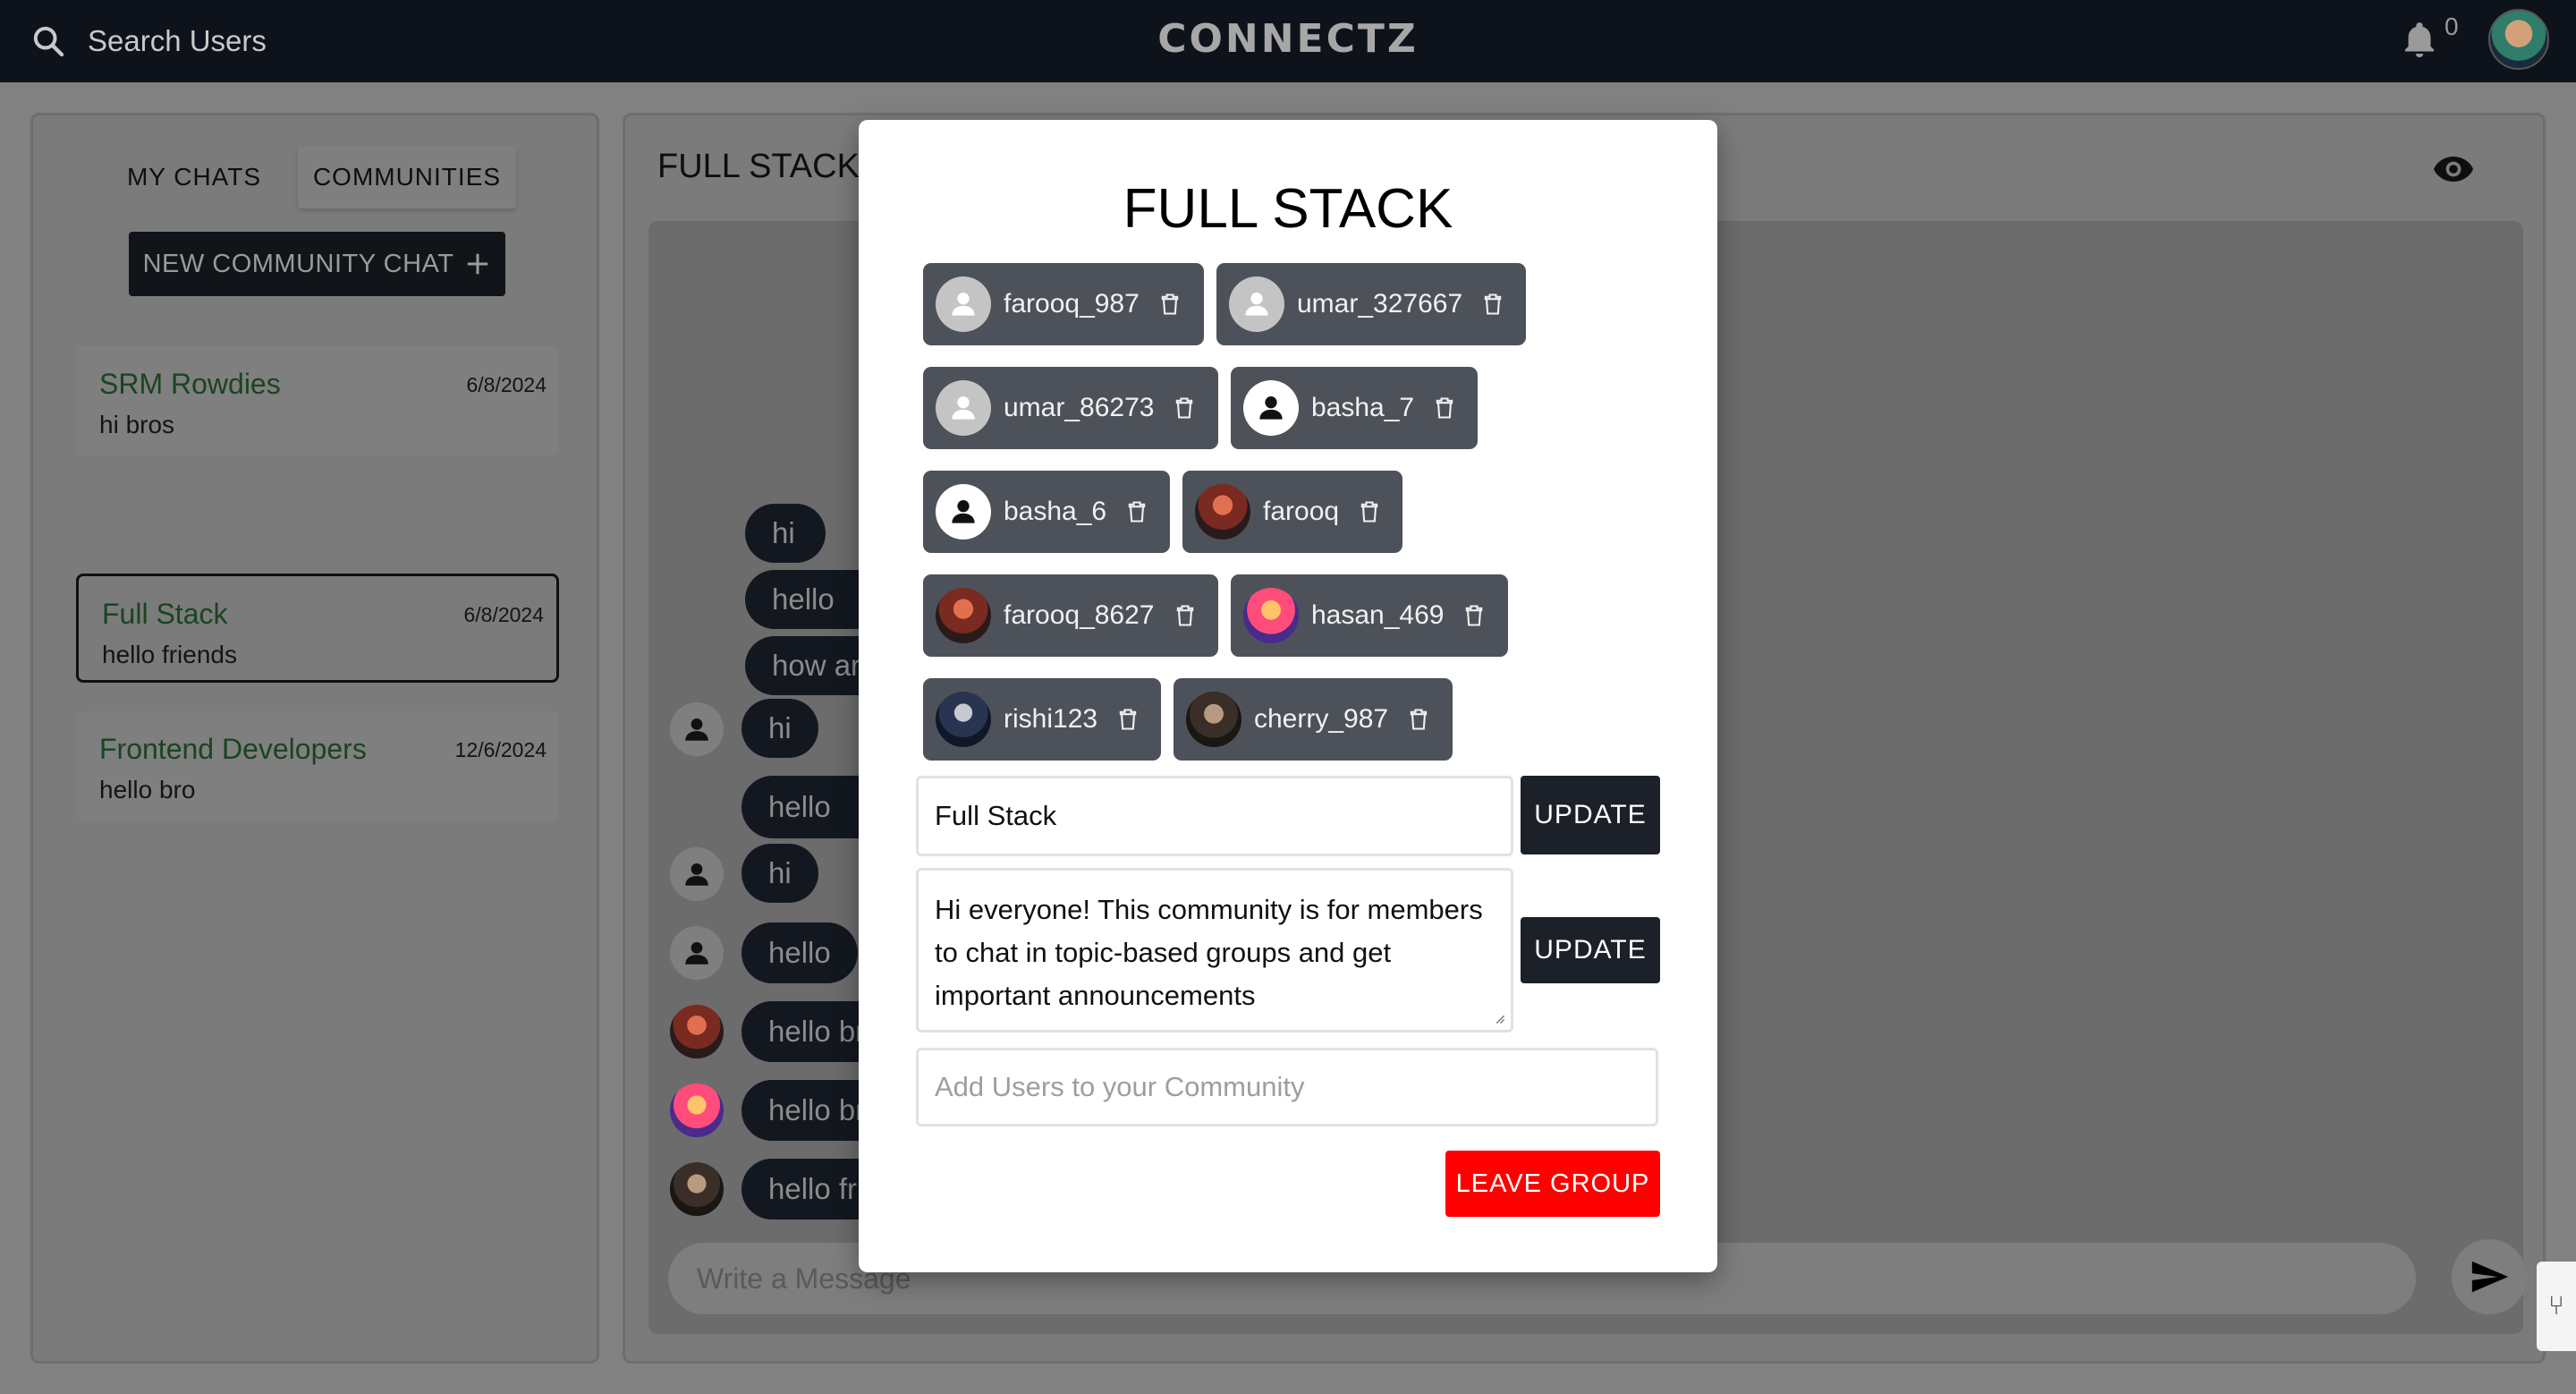  Describe the element at coordinates (233, 749) in the screenshot. I see `chat-name: Frontend Developers` at that location.